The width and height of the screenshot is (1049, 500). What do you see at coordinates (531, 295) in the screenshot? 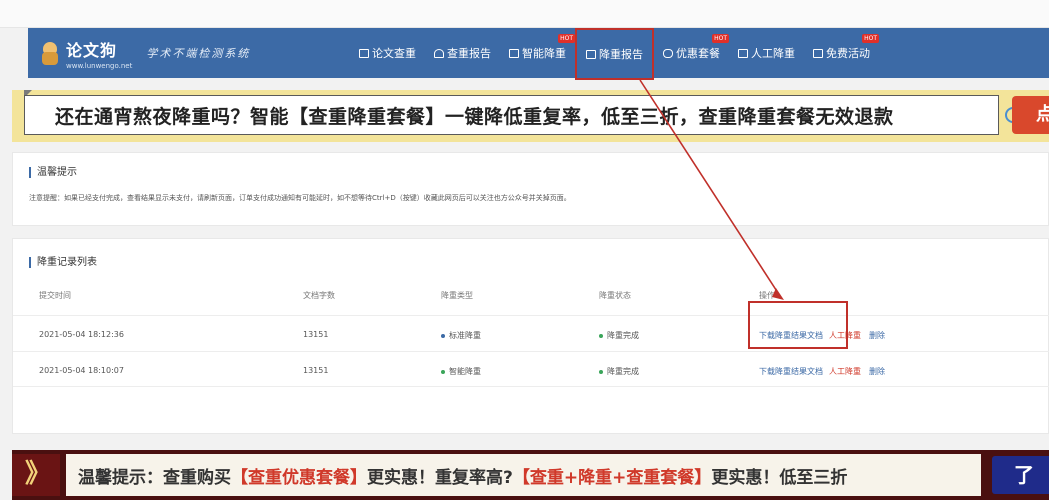
I see `table-header: 提交时间 文档字数 降重类型 降重状态 操作` at bounding box center [531, 295].